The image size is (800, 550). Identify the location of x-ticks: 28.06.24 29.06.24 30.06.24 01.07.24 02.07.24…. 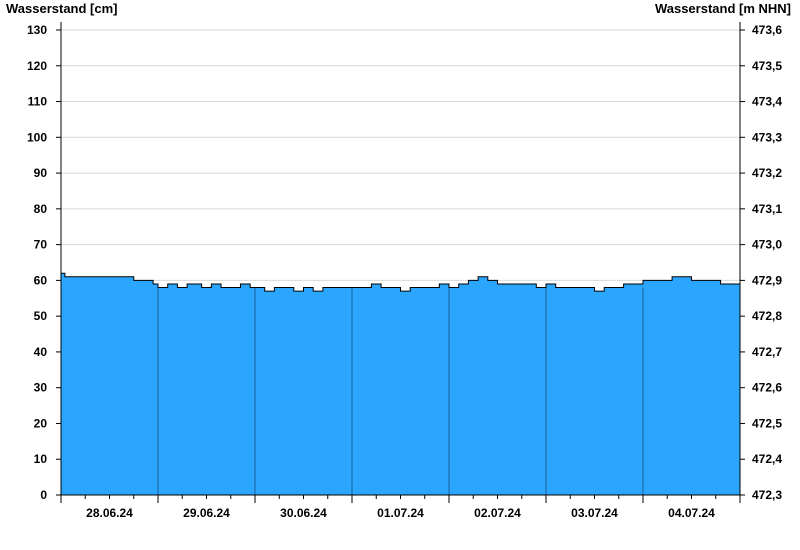
(400, 507).